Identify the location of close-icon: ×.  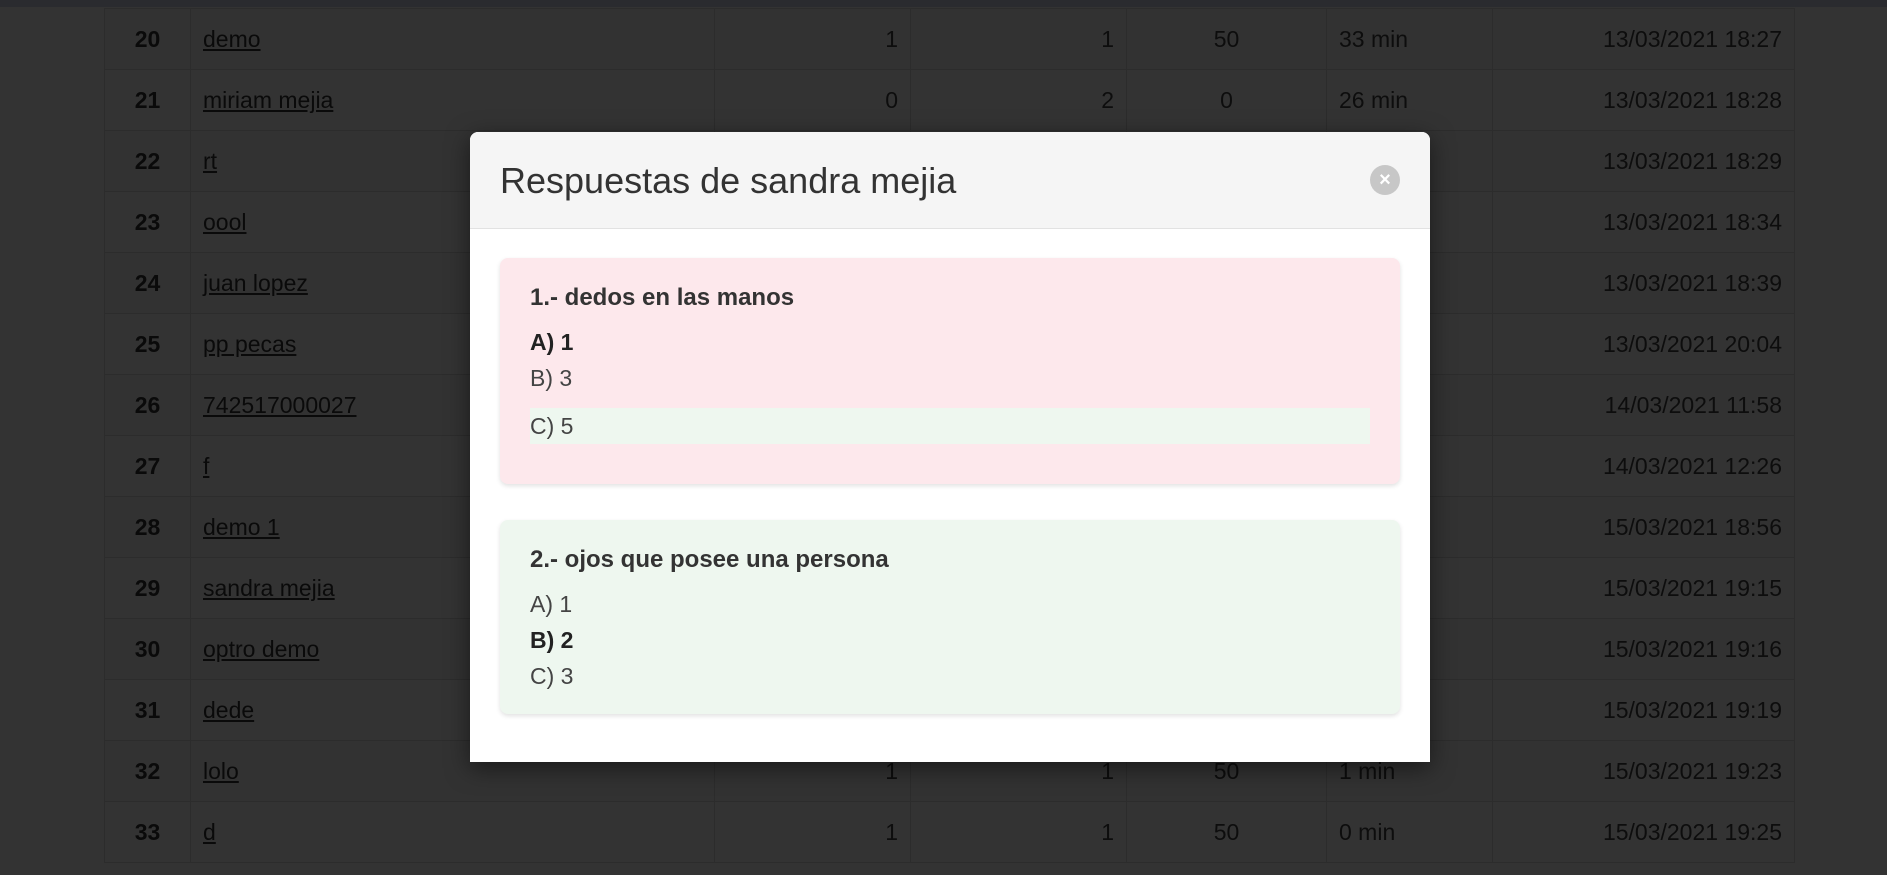
(1385, 180).